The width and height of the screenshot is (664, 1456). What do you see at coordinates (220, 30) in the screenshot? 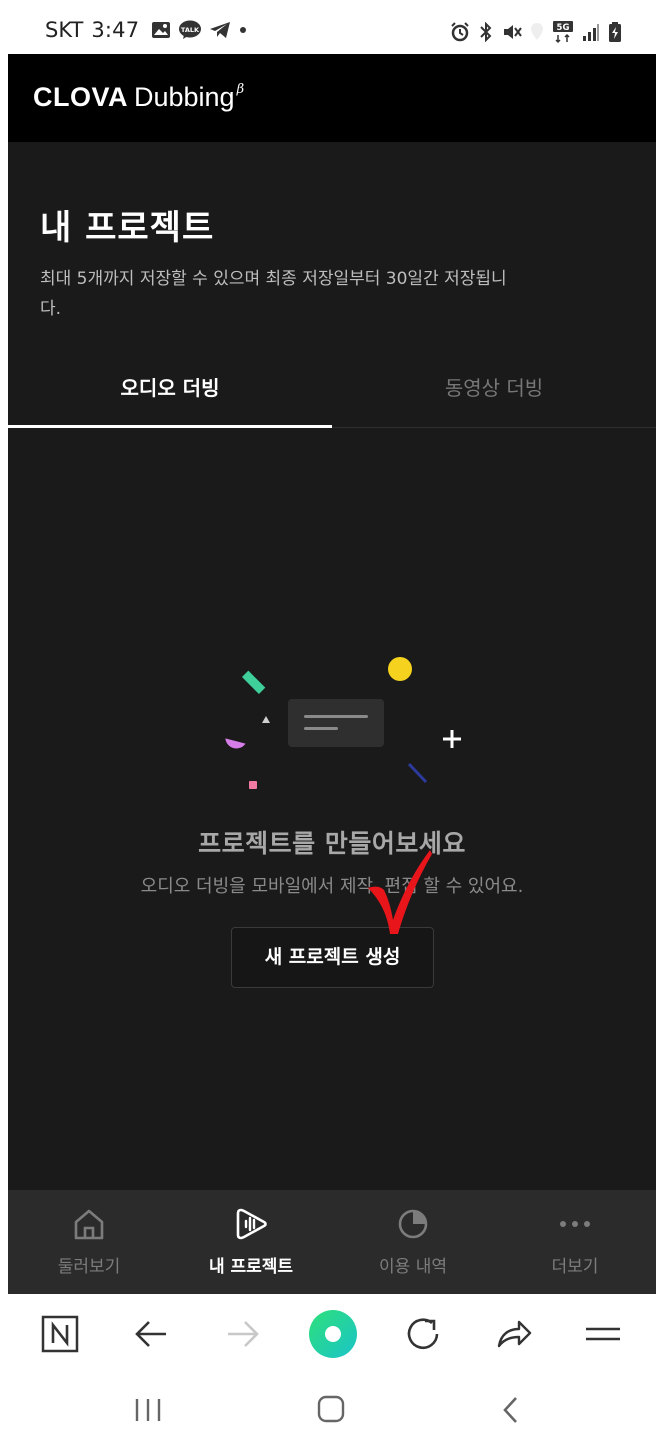
I see `telegram-icon` at bounding box center [220, 30].